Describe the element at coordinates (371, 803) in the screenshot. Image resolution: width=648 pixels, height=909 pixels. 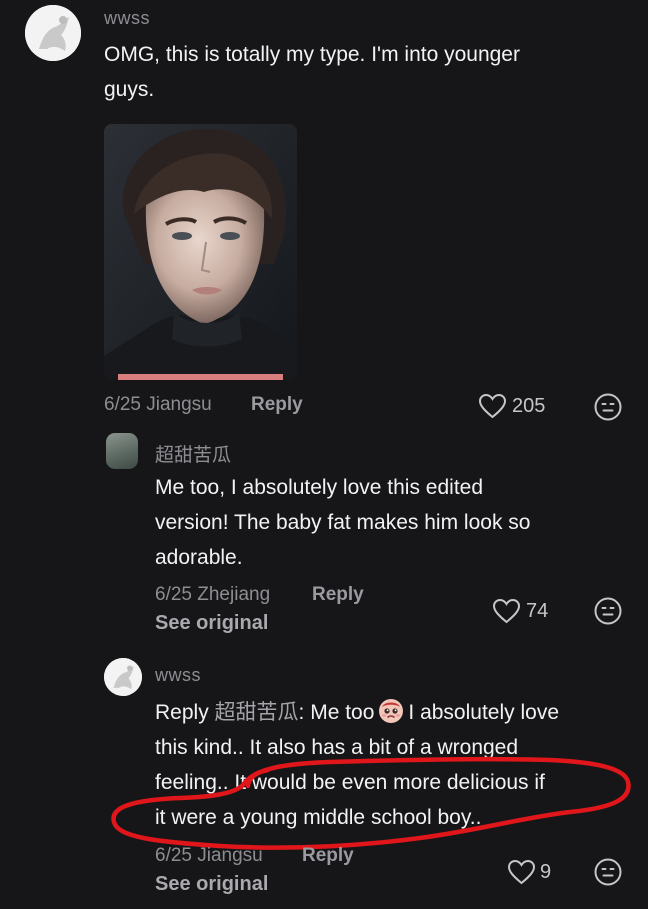
I see `annotation-circle` at that location.